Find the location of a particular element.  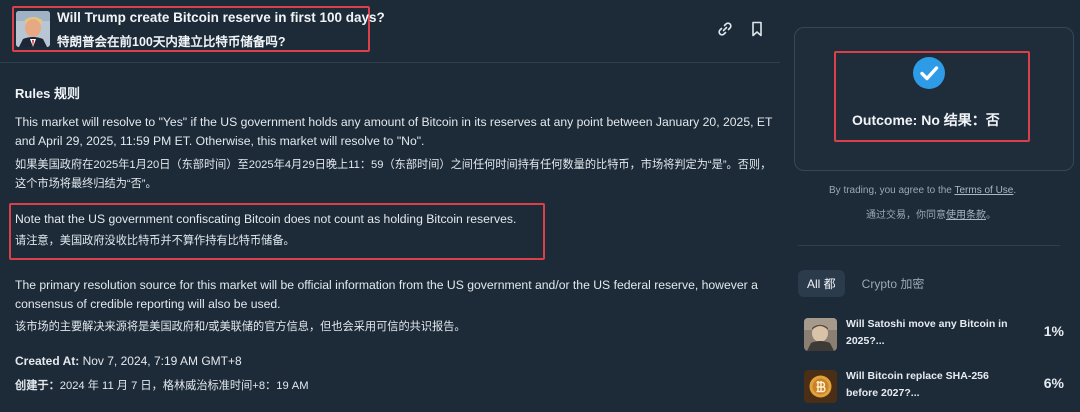

terms-prefix-en: By trading, you agree to the is located at coordinates (892, 190).